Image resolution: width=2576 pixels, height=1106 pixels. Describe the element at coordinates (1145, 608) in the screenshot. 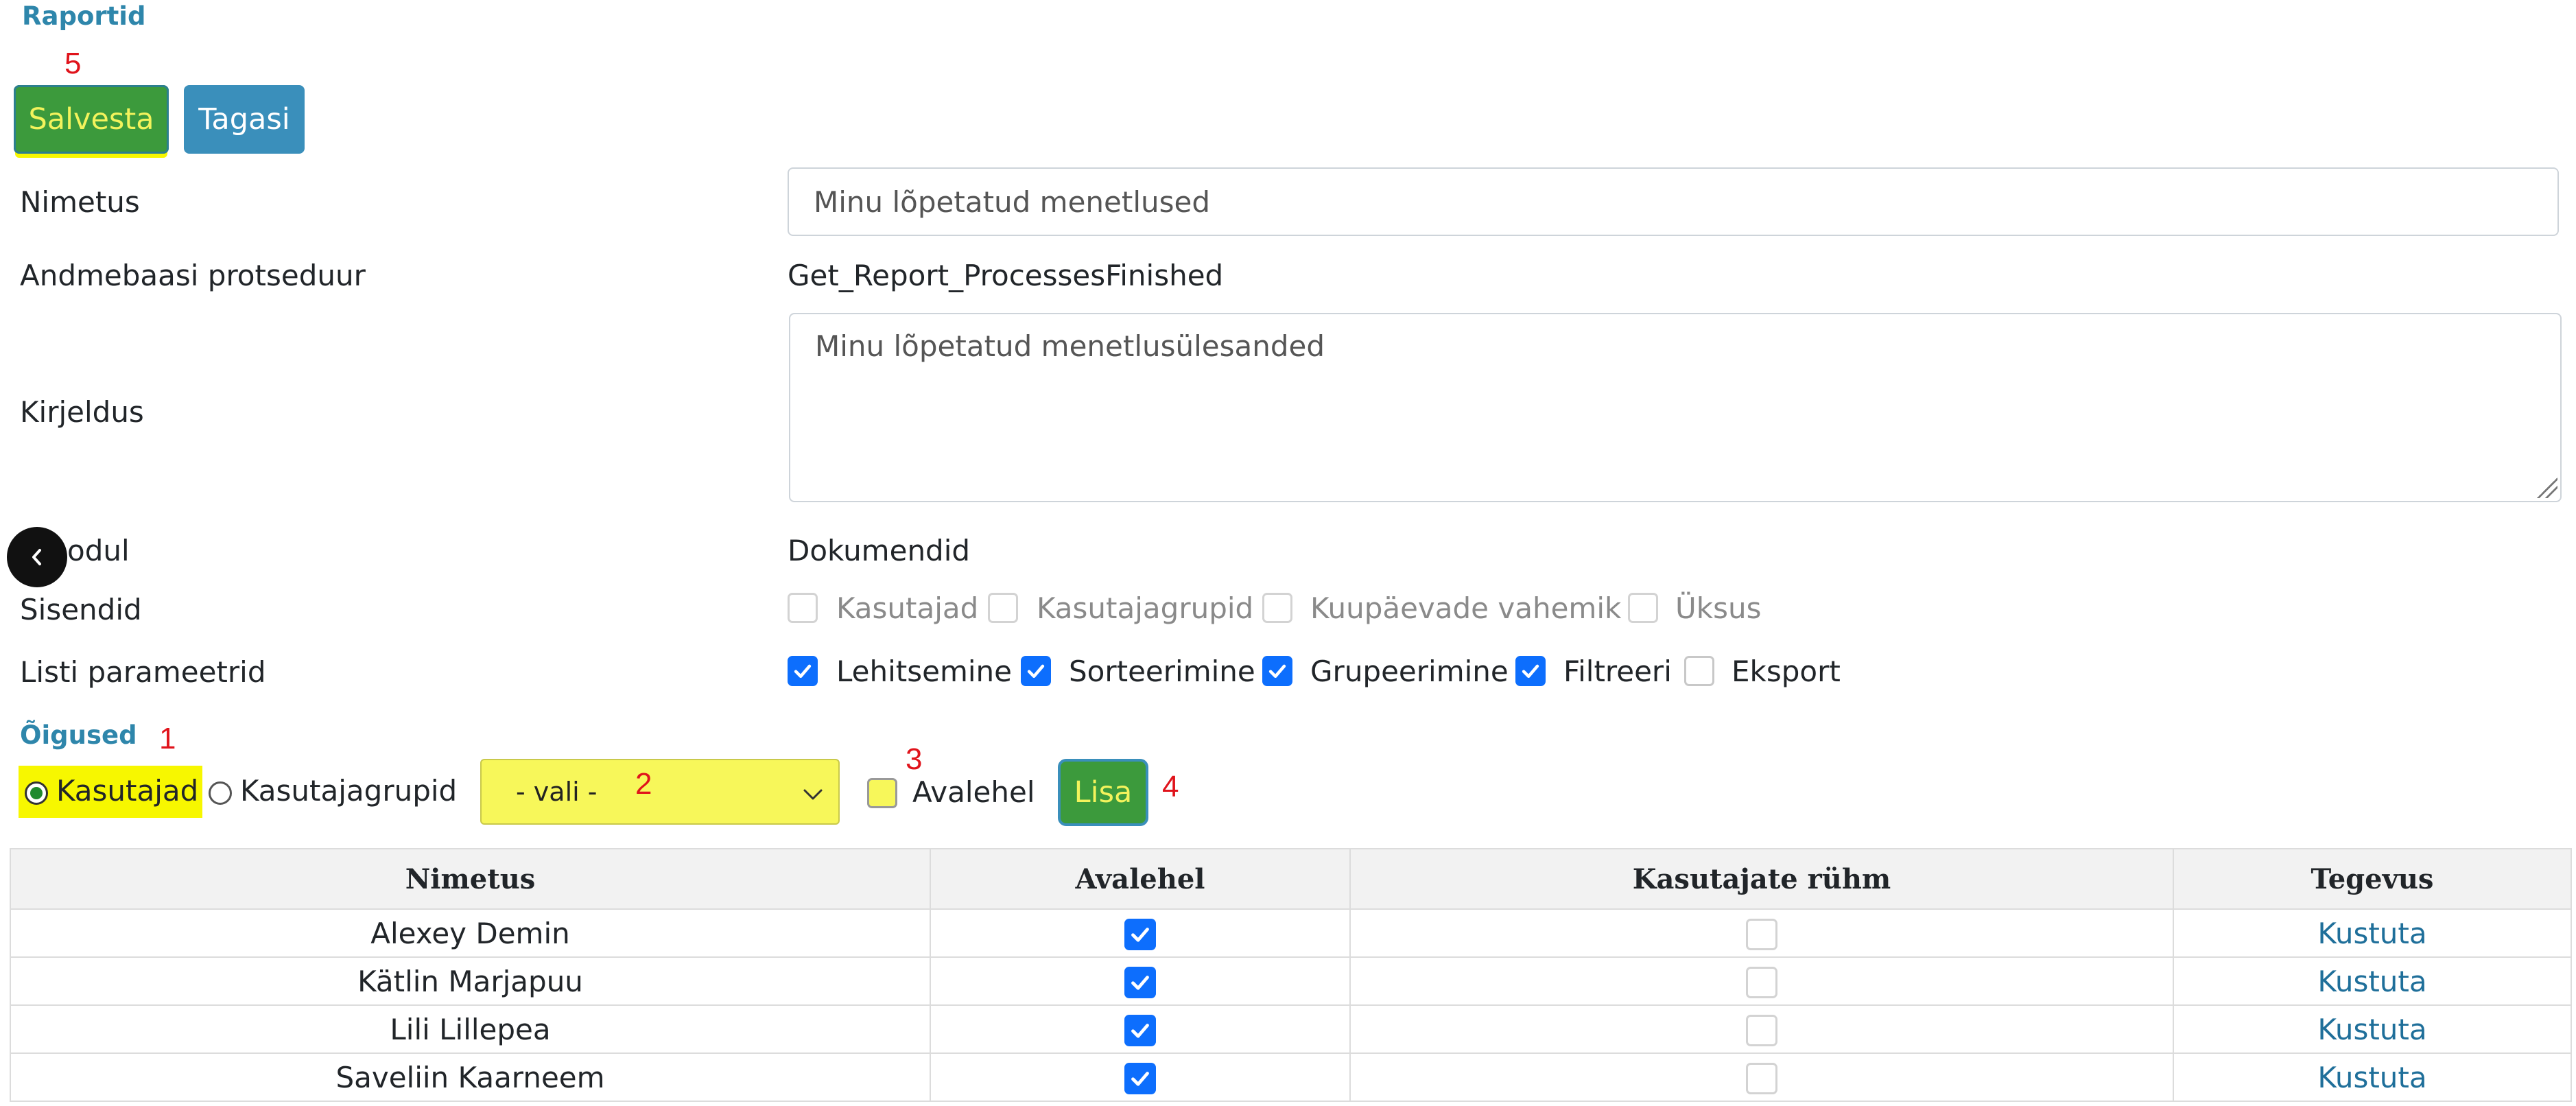

I see `inputs-groups-label: Kasutajagrupid` at that location.